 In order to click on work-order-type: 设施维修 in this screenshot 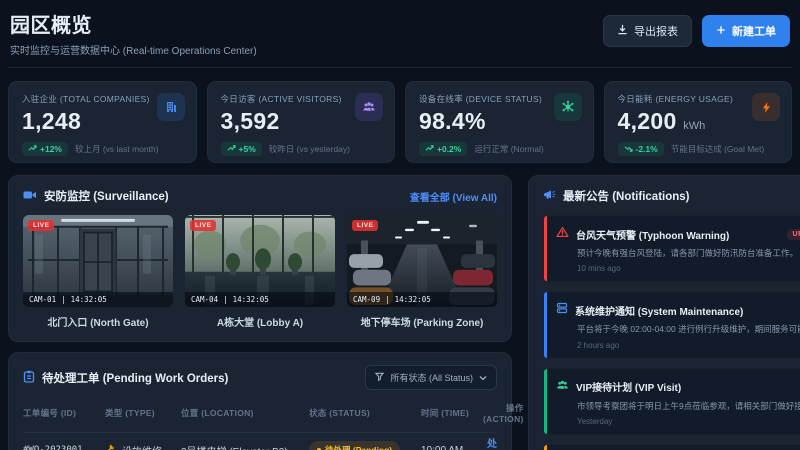, I will do `click(142, 446)`.